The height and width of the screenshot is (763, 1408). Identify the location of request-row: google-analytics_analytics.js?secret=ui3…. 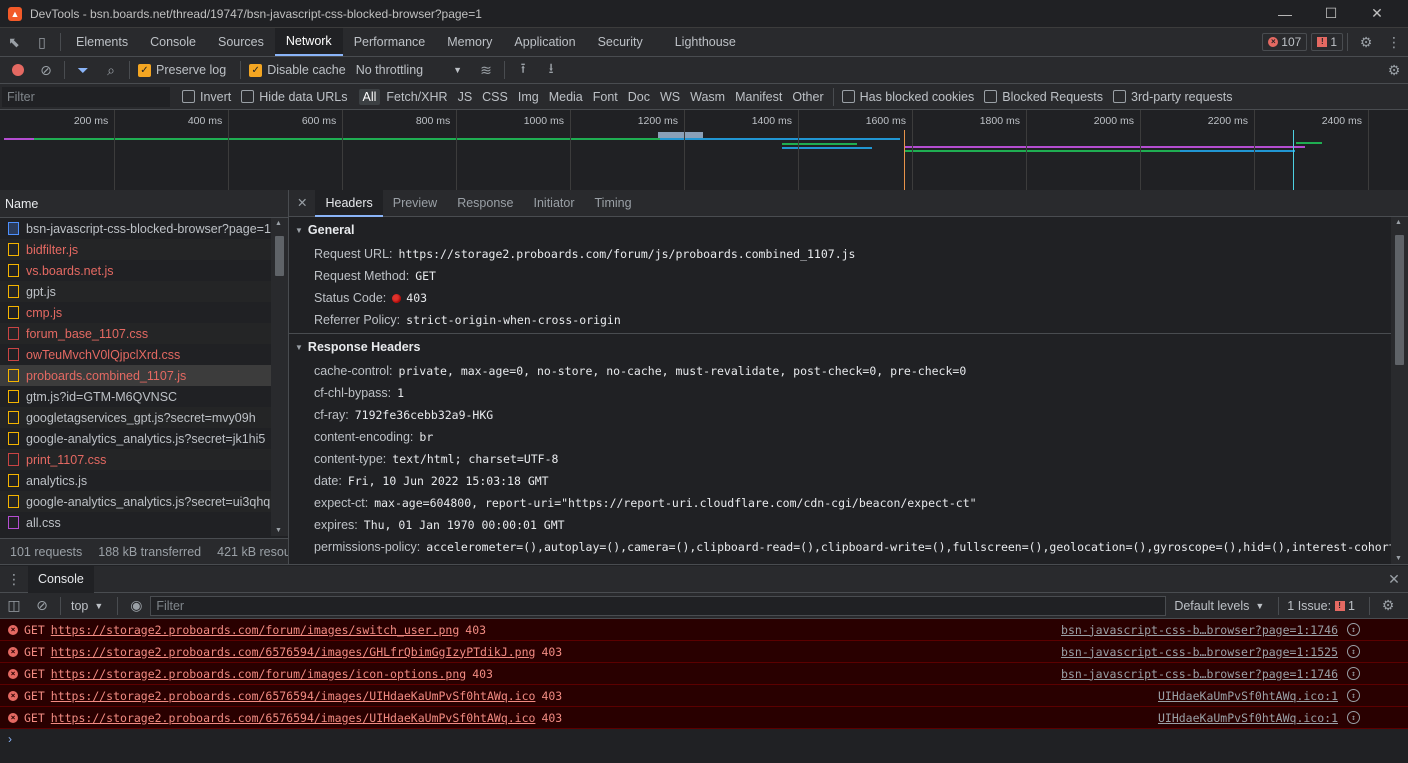
(136, 501).